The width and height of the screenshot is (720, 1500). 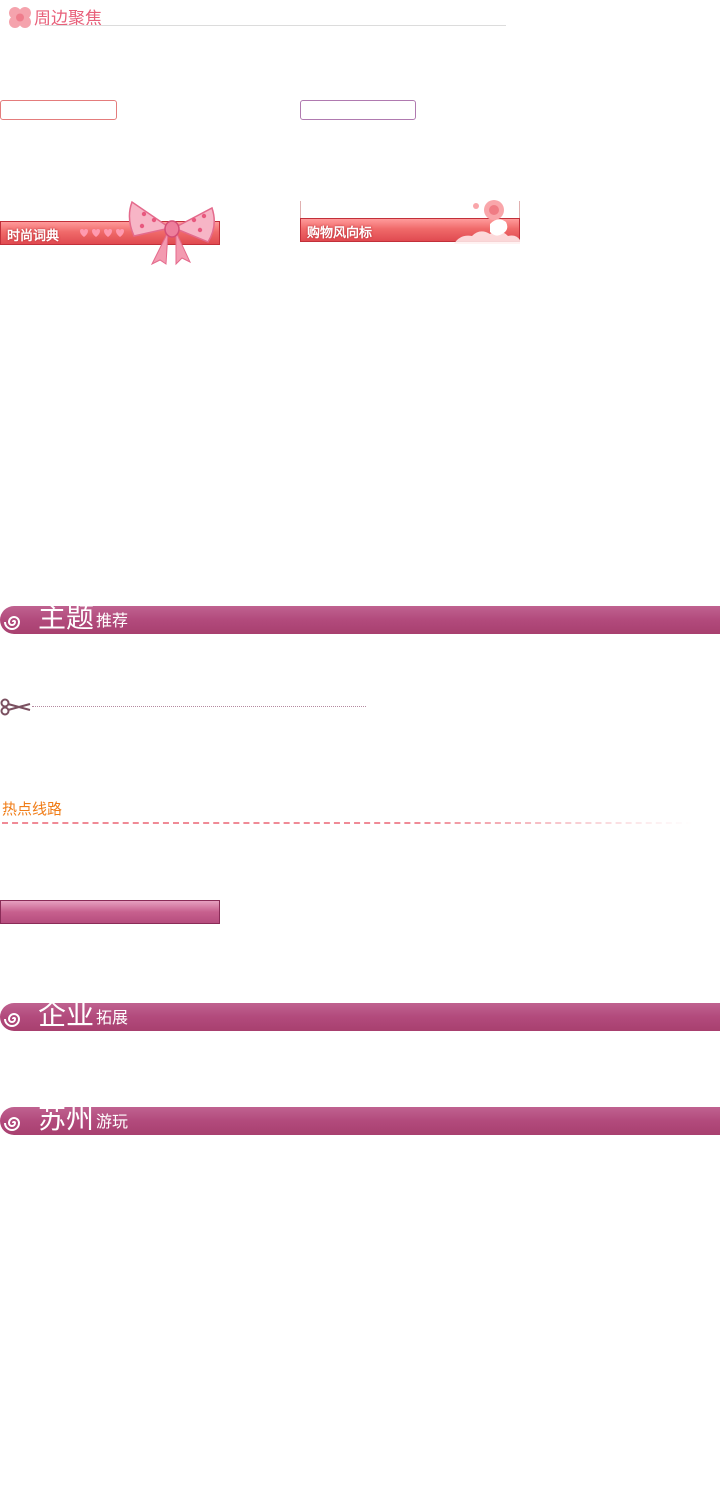 I want to click on scissors-icon, so click(x=15, y=707).